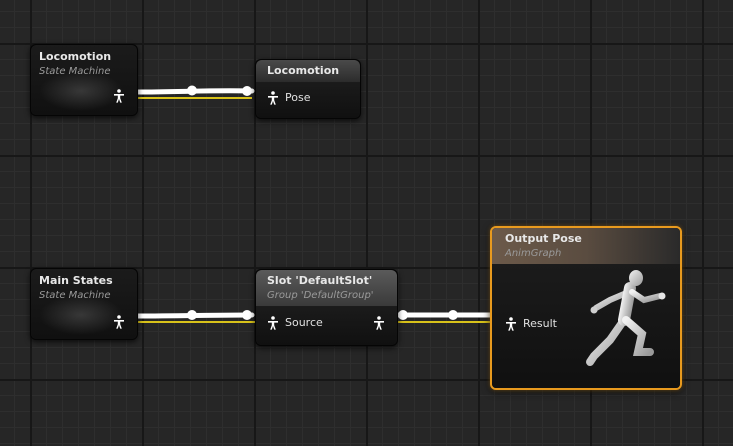 The image size is (733, 446). What do you see at coordinates (540, 323) in the screenshot?
I see `pin-label: Result` at bounding box center [540, 323].